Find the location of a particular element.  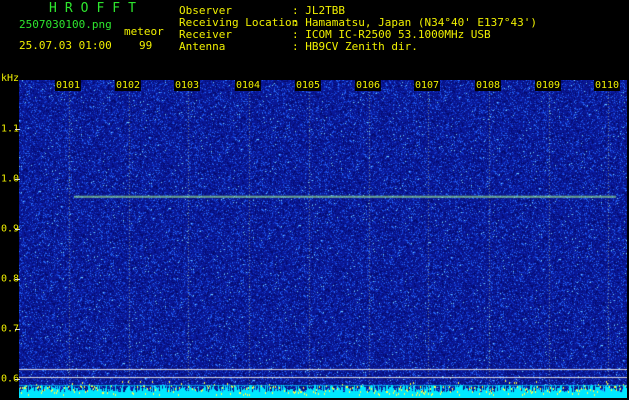

time-label: 0105 is located at coordinates (308, 85).